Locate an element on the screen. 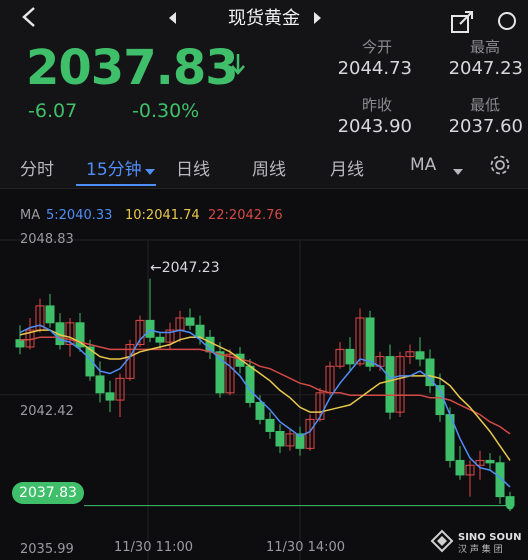 The width and height of the screenshot is (528, 560). svg-text: 汉 声 集 团 is located at coordinates (480, 549).